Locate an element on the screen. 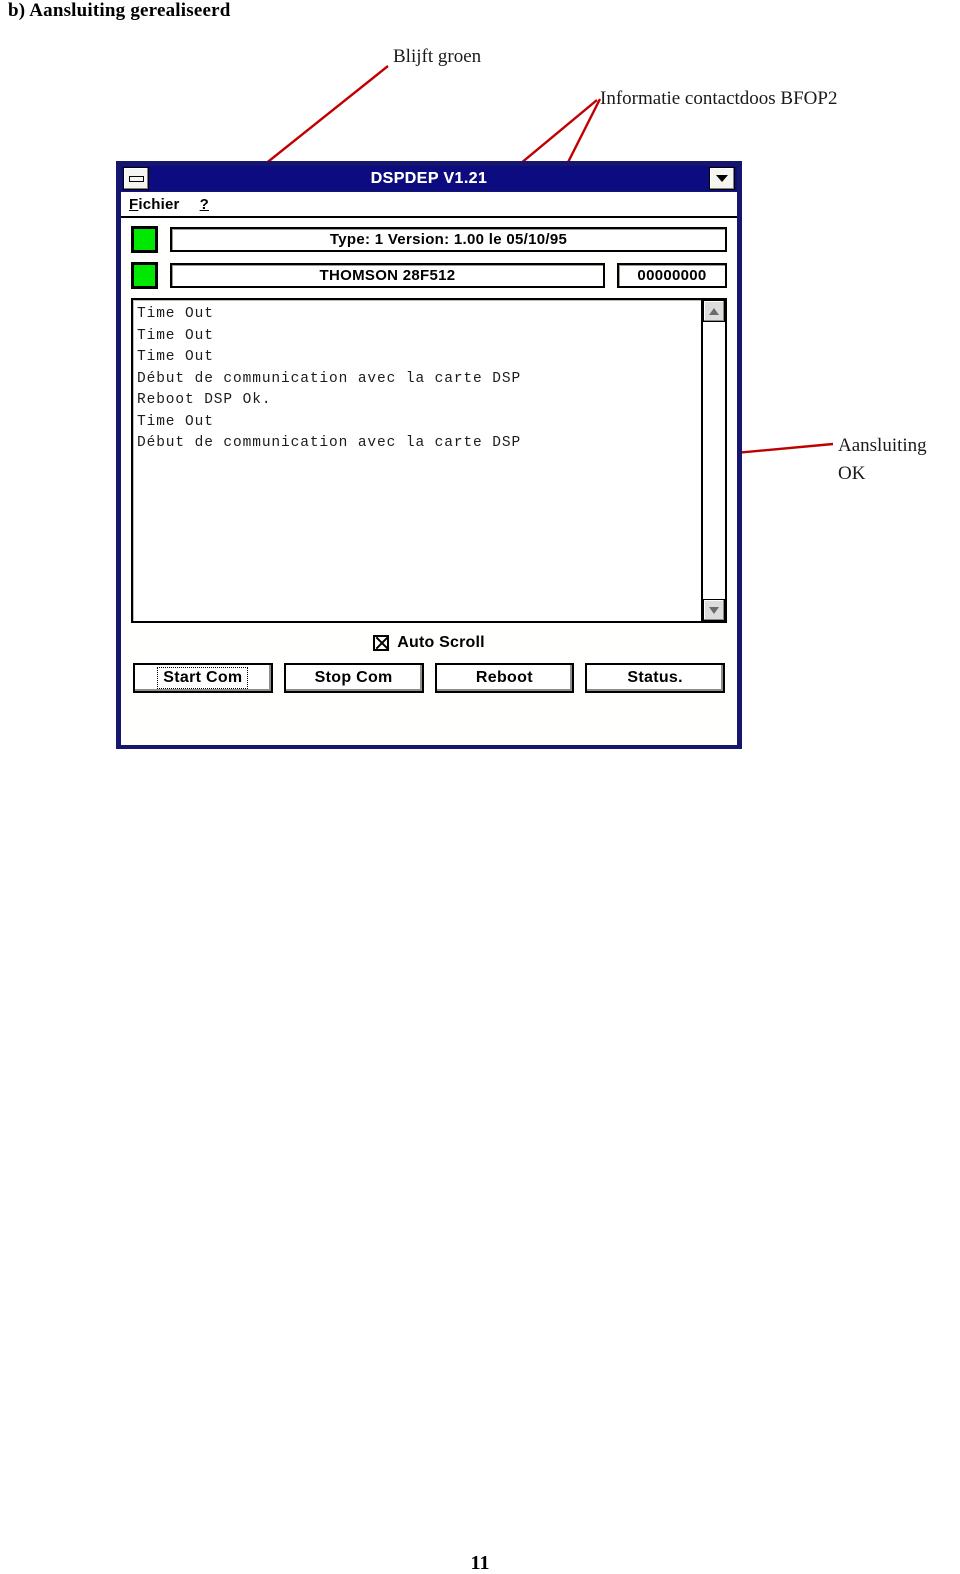  menu-item-help: ? is located at coordinates (204, 204).